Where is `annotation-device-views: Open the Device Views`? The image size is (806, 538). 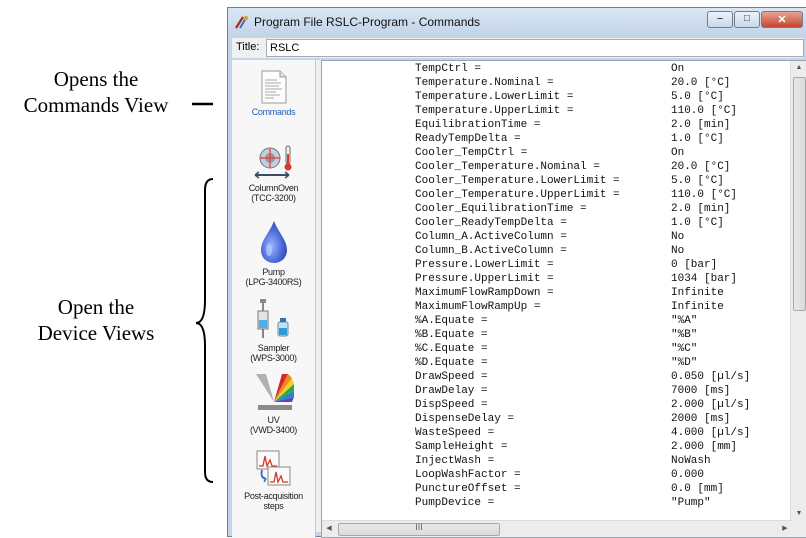 annotation-device-views: Open the Device Views is located at coordinates (96, 320).